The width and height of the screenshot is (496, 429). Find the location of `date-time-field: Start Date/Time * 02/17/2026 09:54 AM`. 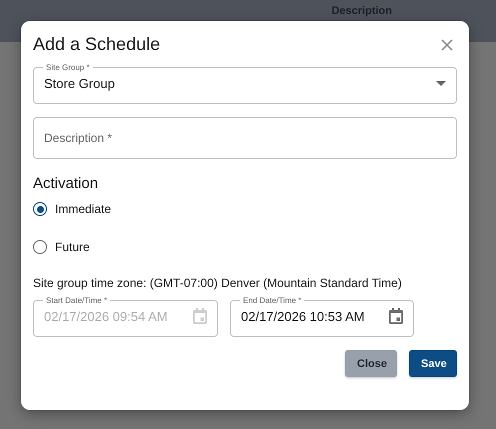

date-time-field: Start Date/Time * 02/17/2026 09:54 AM is located at coordinates (125, 316).